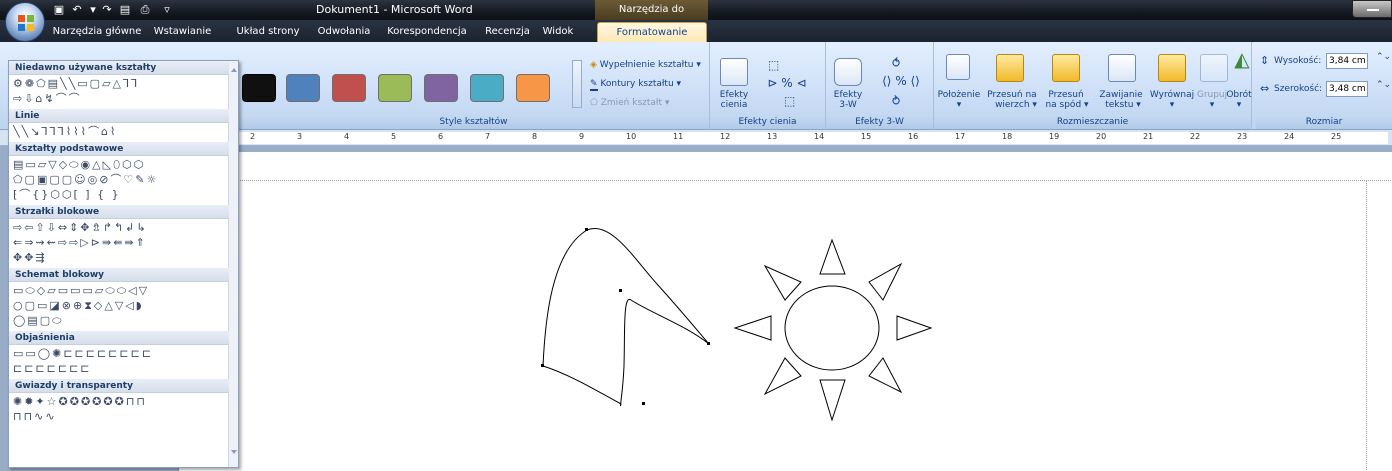 The height and width of the screenshot is (471, 1392). What do you see at coordinates (652, 32) in the screenshot?
I see `tab-format: Formatowanie` at bounding box center [652, 32].